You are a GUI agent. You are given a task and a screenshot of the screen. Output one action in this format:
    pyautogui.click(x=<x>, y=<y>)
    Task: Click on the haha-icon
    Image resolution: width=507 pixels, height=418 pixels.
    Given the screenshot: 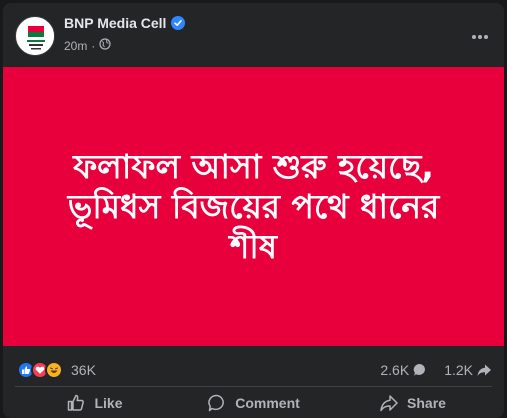 What is the action you would take?
    pyautogui.click(x=54, y=370)
    